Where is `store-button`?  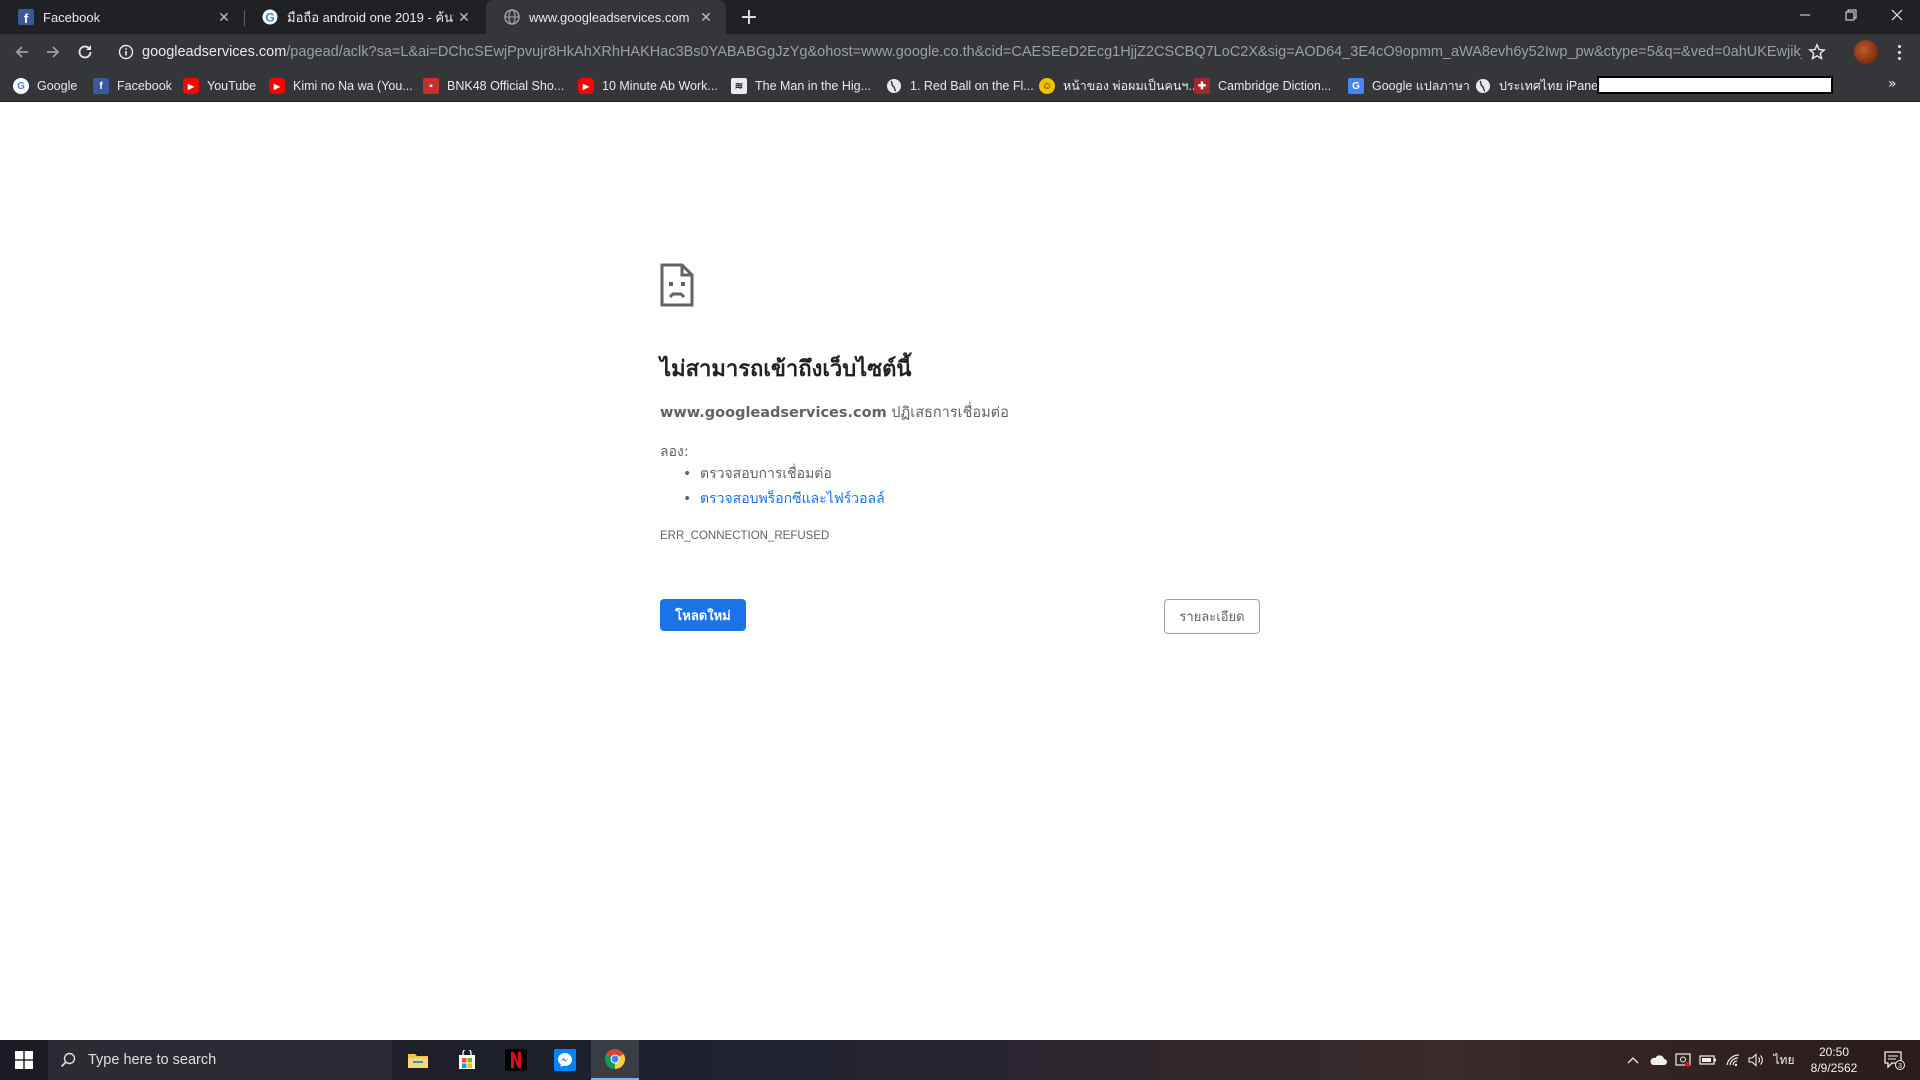 store-button is located at coordinates (467, 1060).